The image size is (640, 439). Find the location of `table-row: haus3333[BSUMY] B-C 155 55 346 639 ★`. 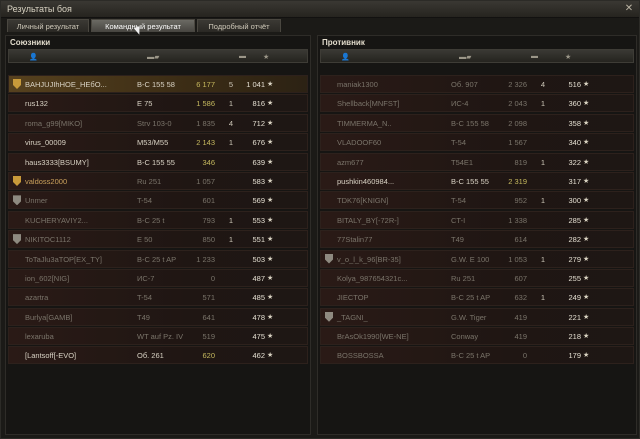

table-row: haus3333[BSUMY] B-C 155 55 346 639 ★ is located at coordinates (158, 161).